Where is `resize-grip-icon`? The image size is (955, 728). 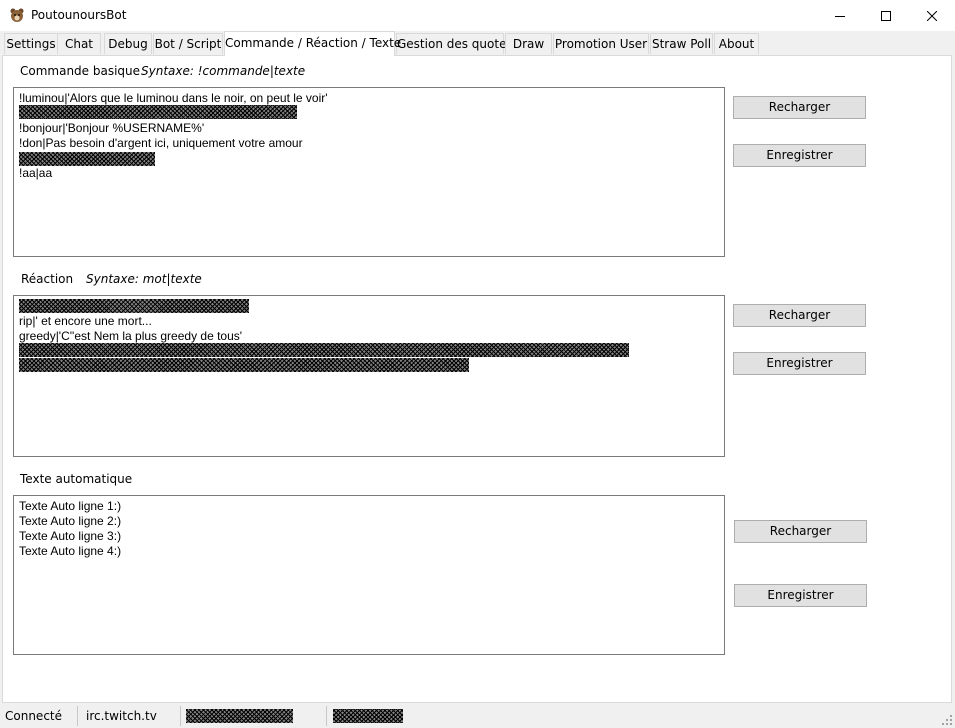
resize-grip-icon is located at coordinates (947, 720).